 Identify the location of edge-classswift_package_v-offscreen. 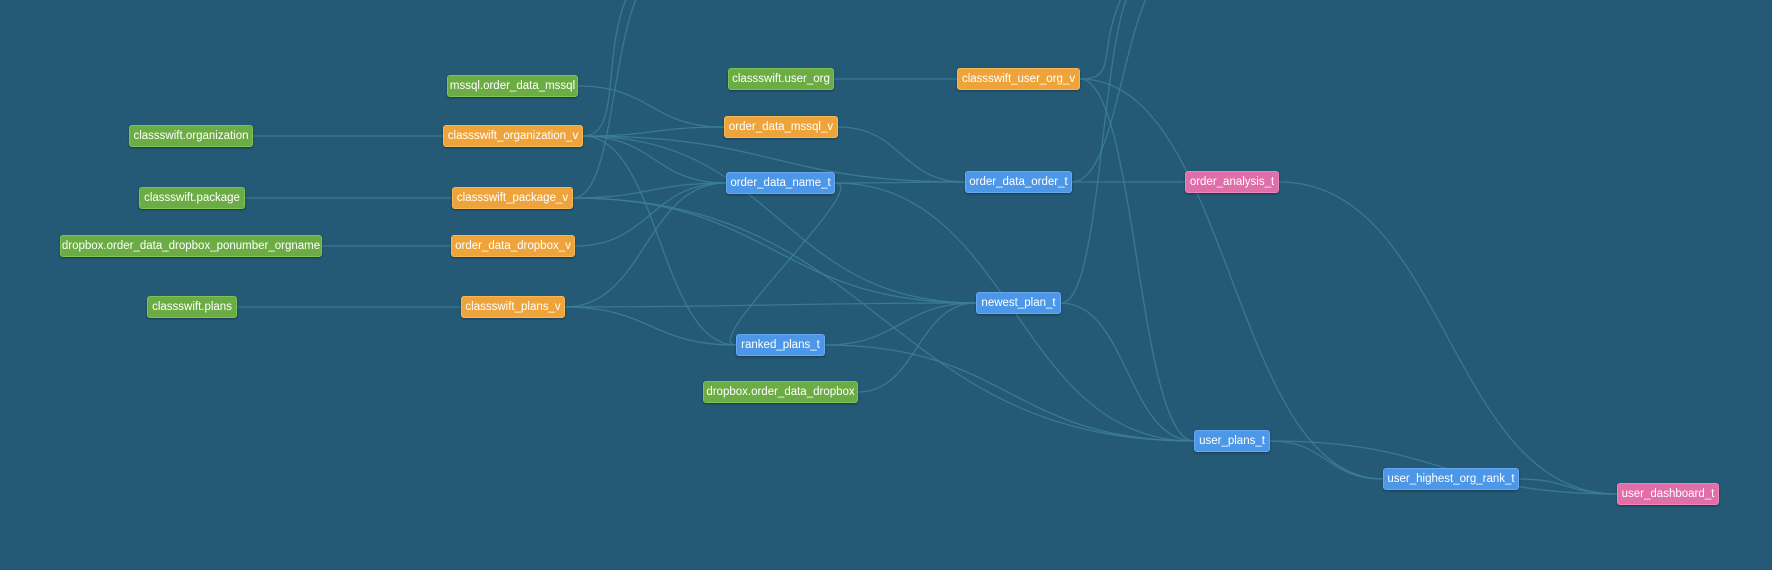
(604, 99).